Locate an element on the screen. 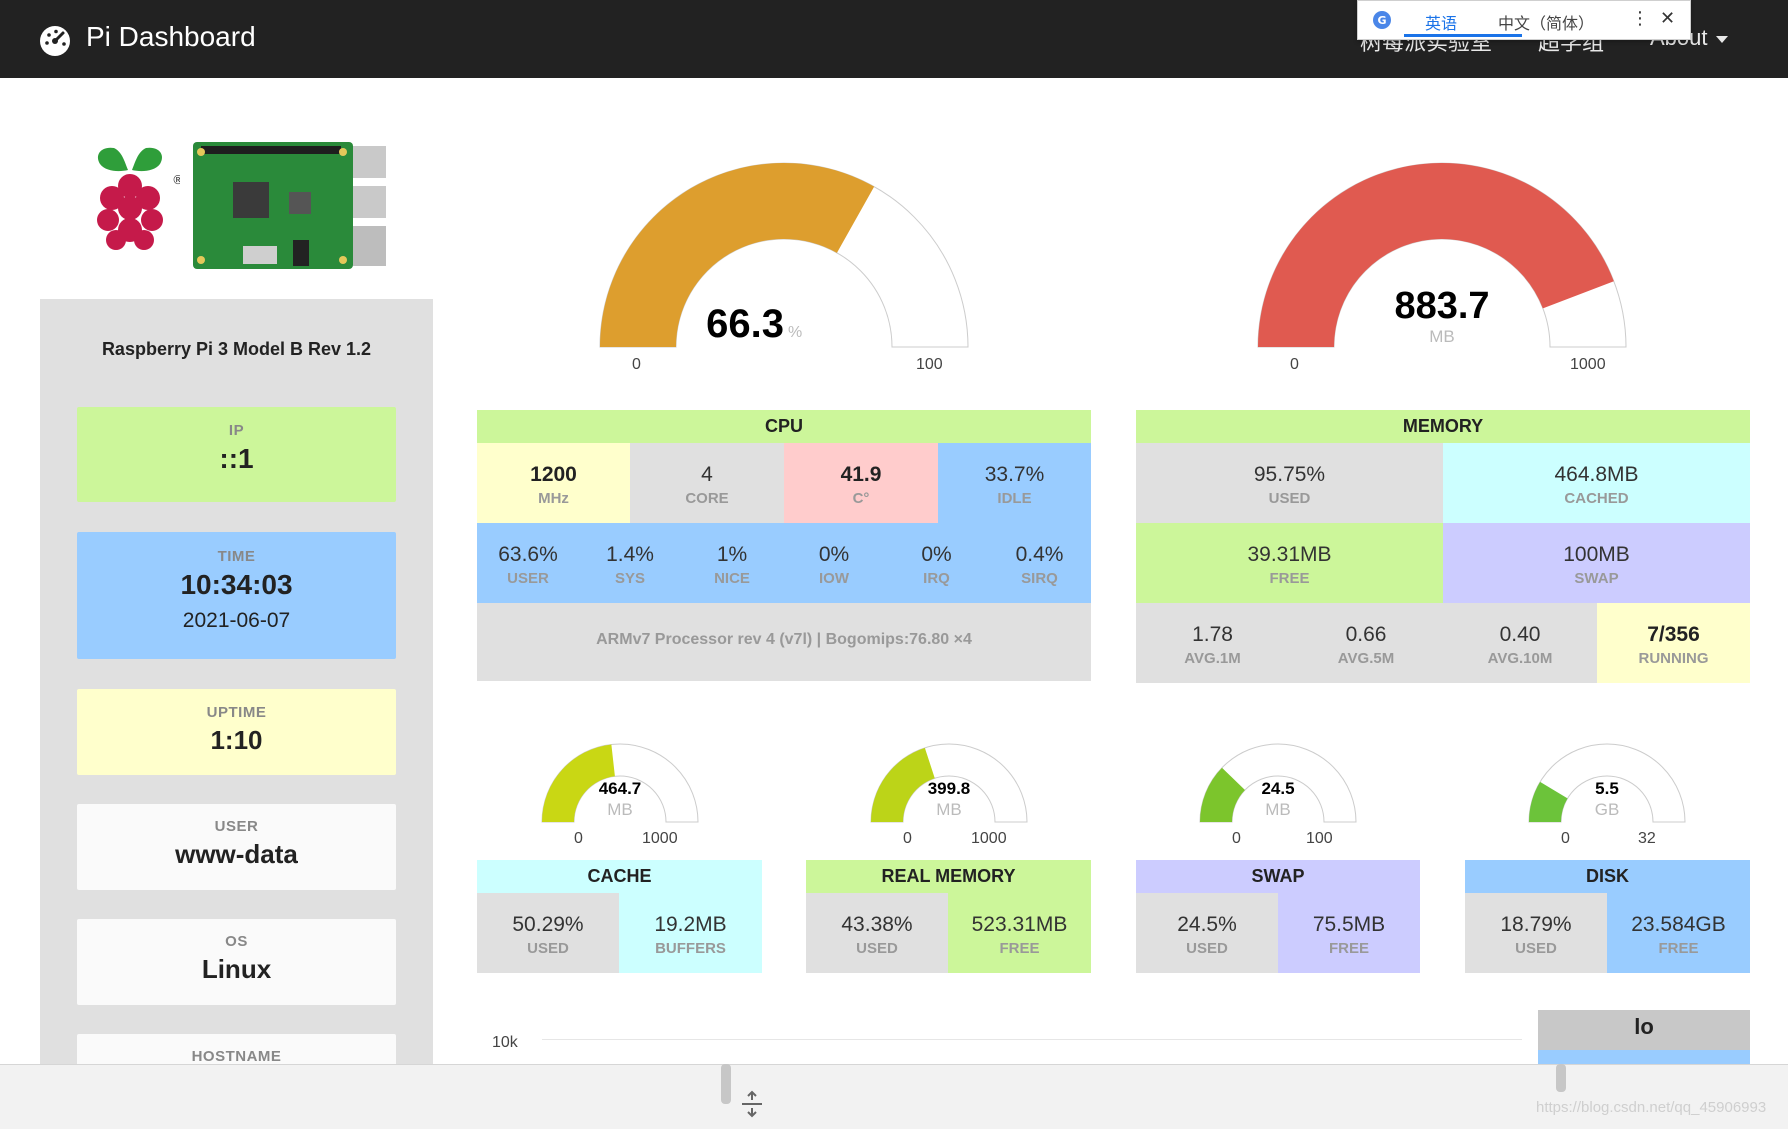 Image resolution: width=1788 pixels, height=1129 pixels. swap-free-label: FREE is located at coordinates (1348, 948).